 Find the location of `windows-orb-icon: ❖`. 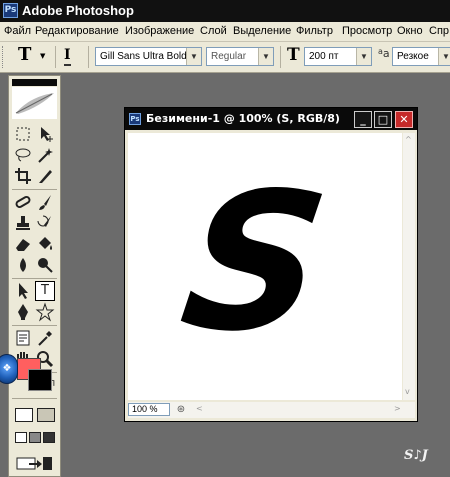

windows-orb-icon: ❖ is located at coordinates (9, 369).